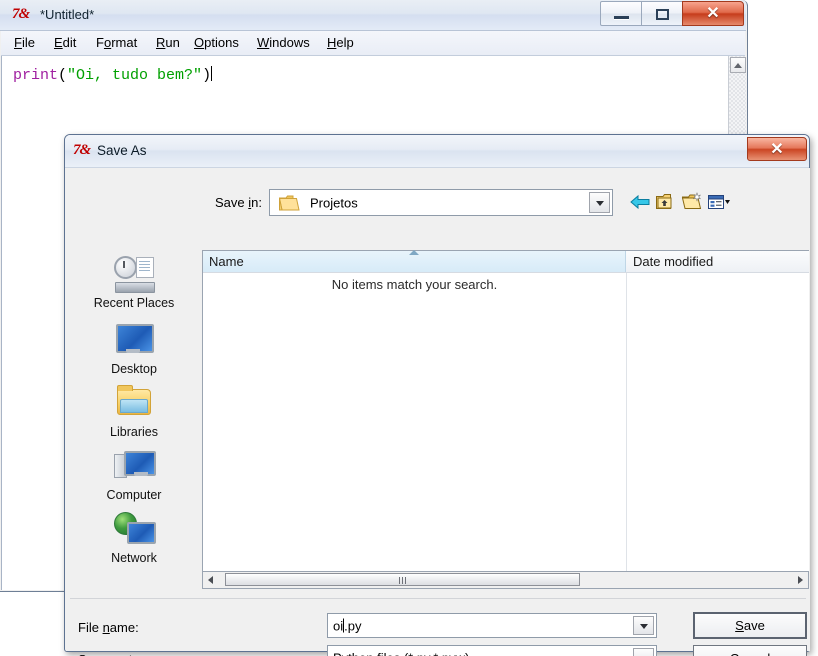 This screenshot has height=656, width=818. What do you see at coordinates (134, 275) in the screenshot?
I see `recent-places-icon` at bounding box center [134, 275].